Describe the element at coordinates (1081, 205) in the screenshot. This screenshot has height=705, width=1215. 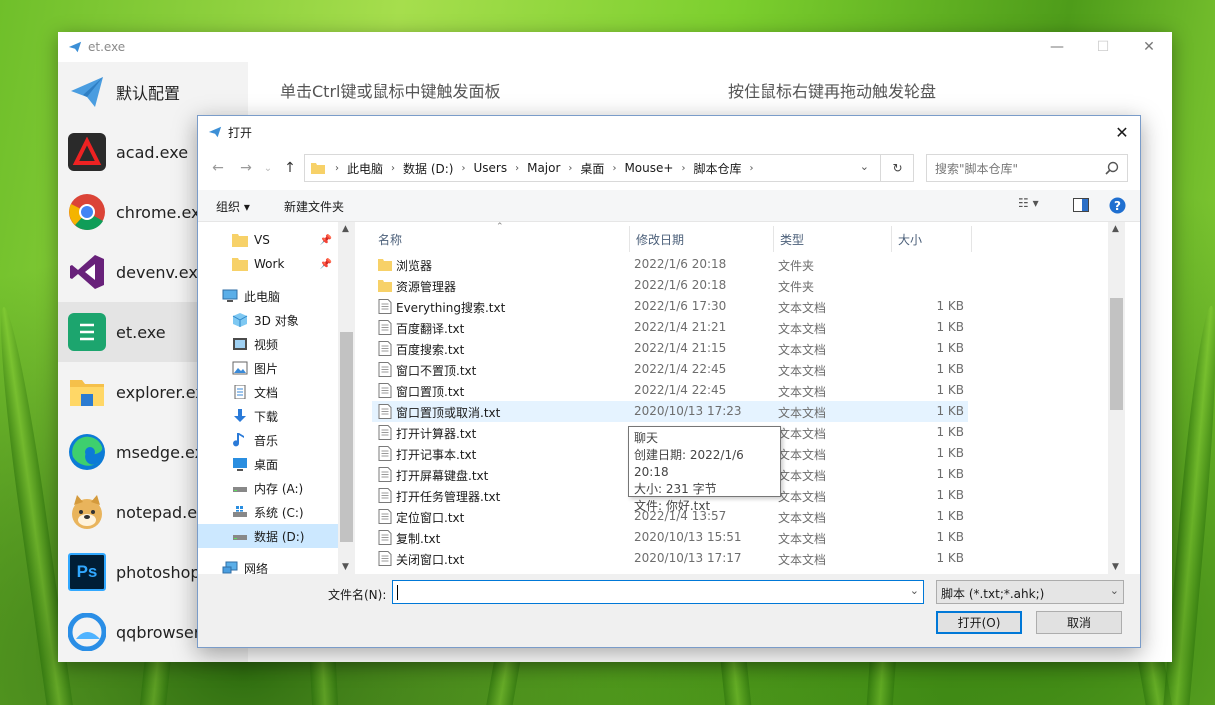
I see `preview-pane-icon` at that location.